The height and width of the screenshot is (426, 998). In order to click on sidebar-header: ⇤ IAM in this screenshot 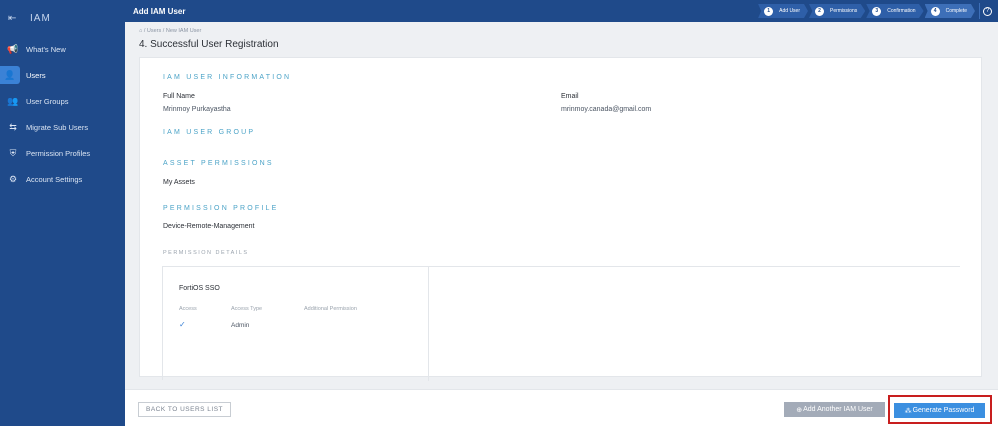, I will do `click(62, 18)`.